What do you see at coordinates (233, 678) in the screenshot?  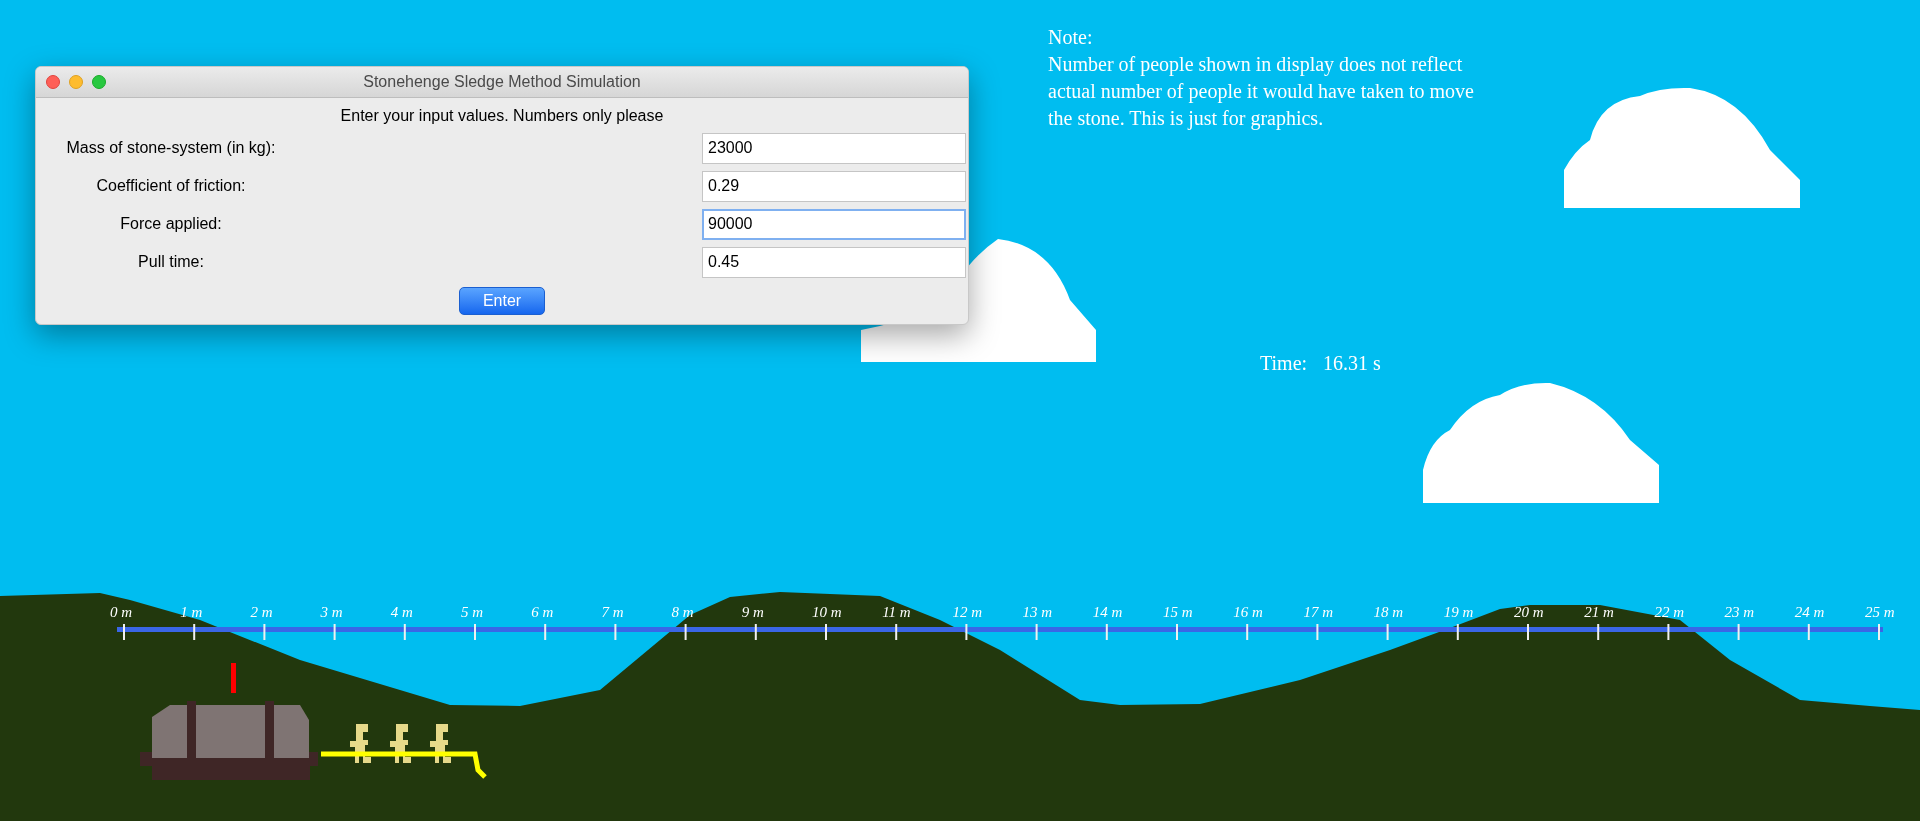 I see `marker-drawing` at bounding box center [233, 678].